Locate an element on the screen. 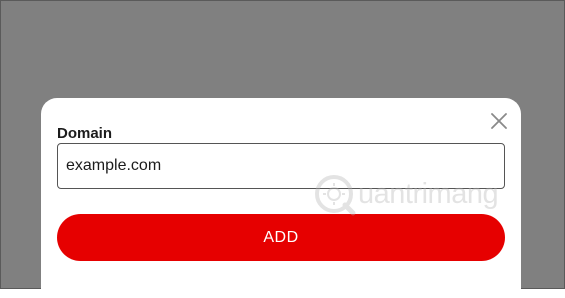 This screenshot has height=298, width=565. close-button is located at coordinates (499, 121).